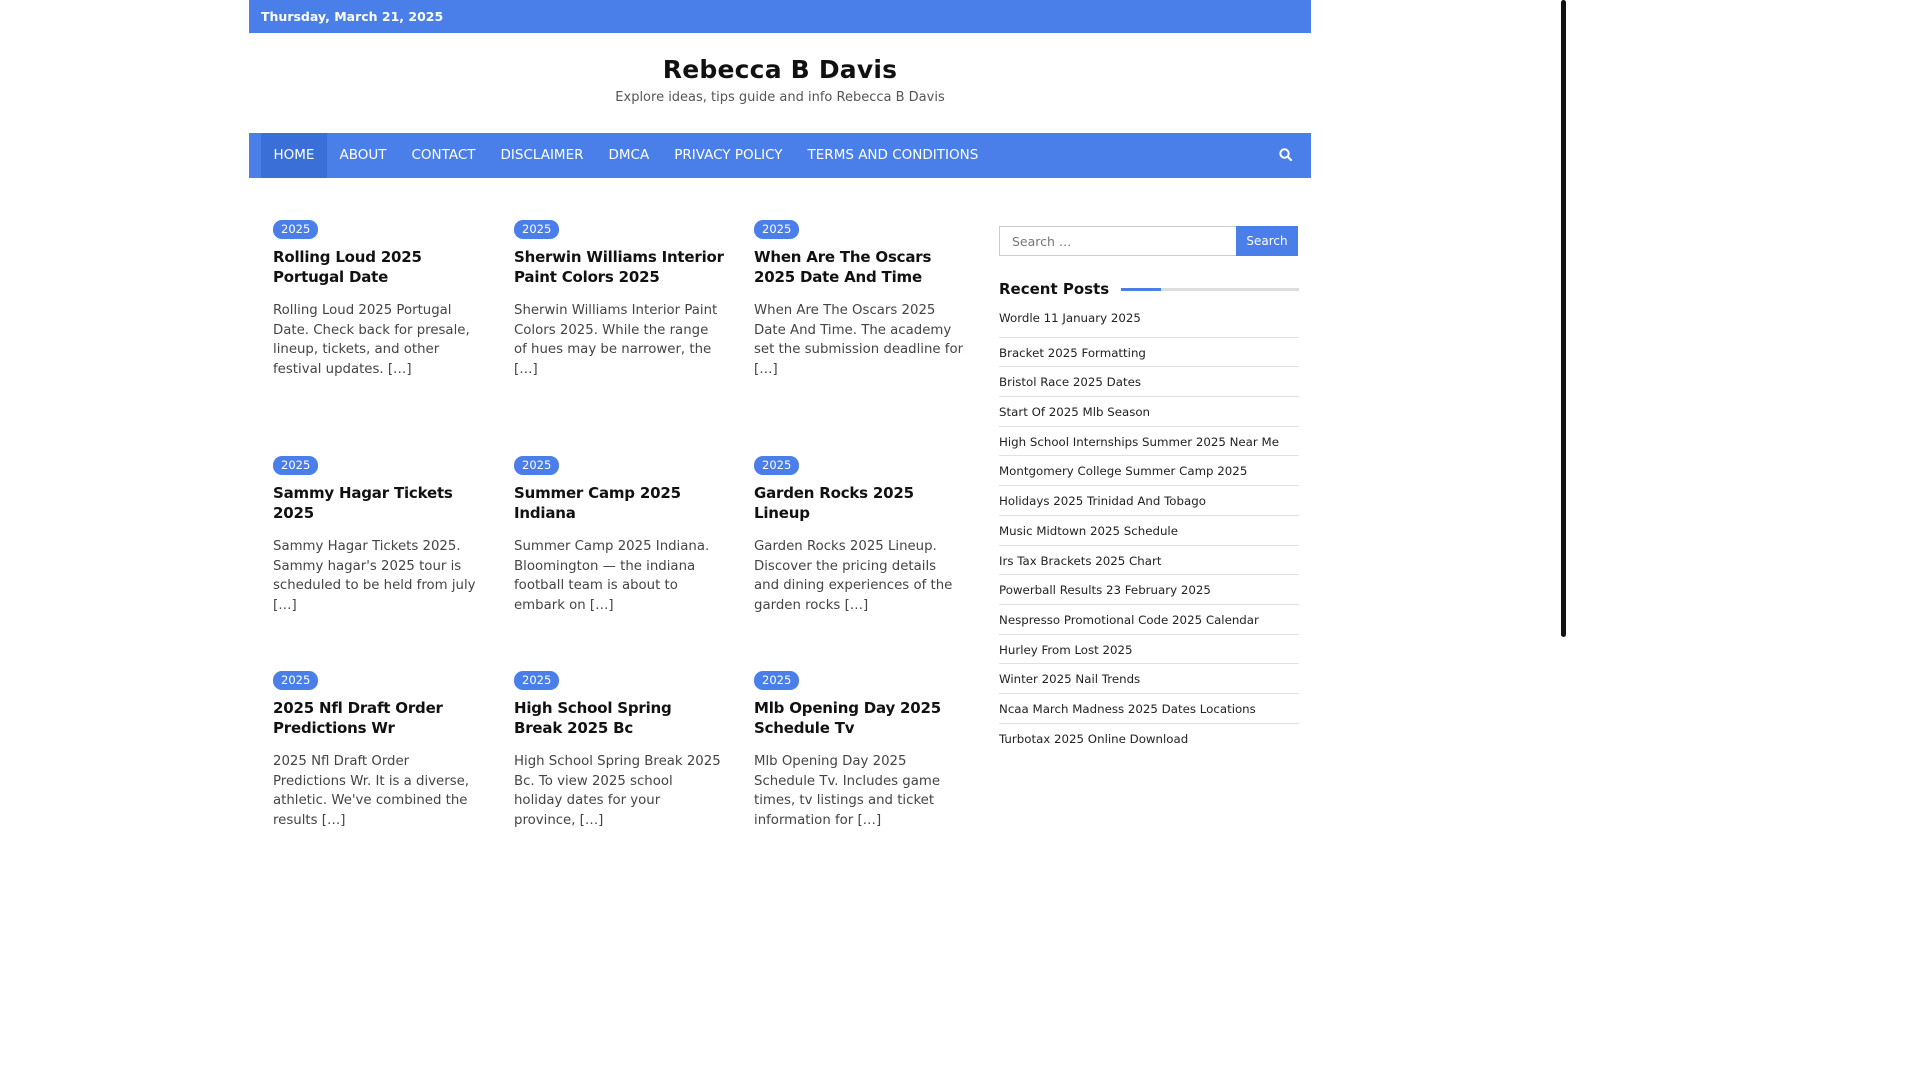 Image resolution: width=1920 pixels, height=1080 pixels. I want to click on recent-post-link: Winter 2025 Nail Trends, so click(1149, 679).